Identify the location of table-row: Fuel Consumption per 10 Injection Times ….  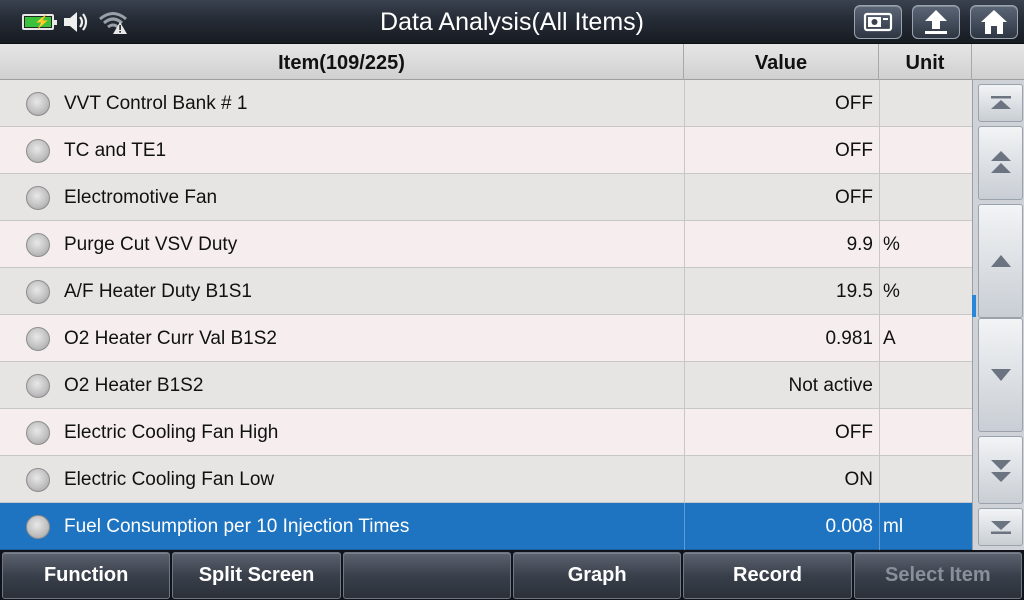
(486, 526).